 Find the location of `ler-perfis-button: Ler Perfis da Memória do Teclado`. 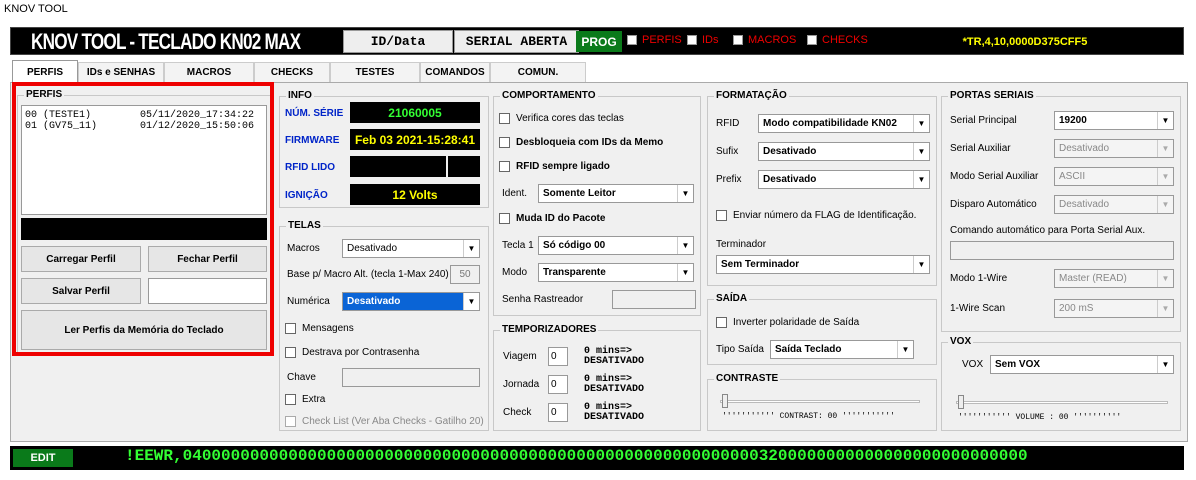

ler-perfis-button: Ler Perfis da Memória do Teclado is located at coordinates (144, 330).